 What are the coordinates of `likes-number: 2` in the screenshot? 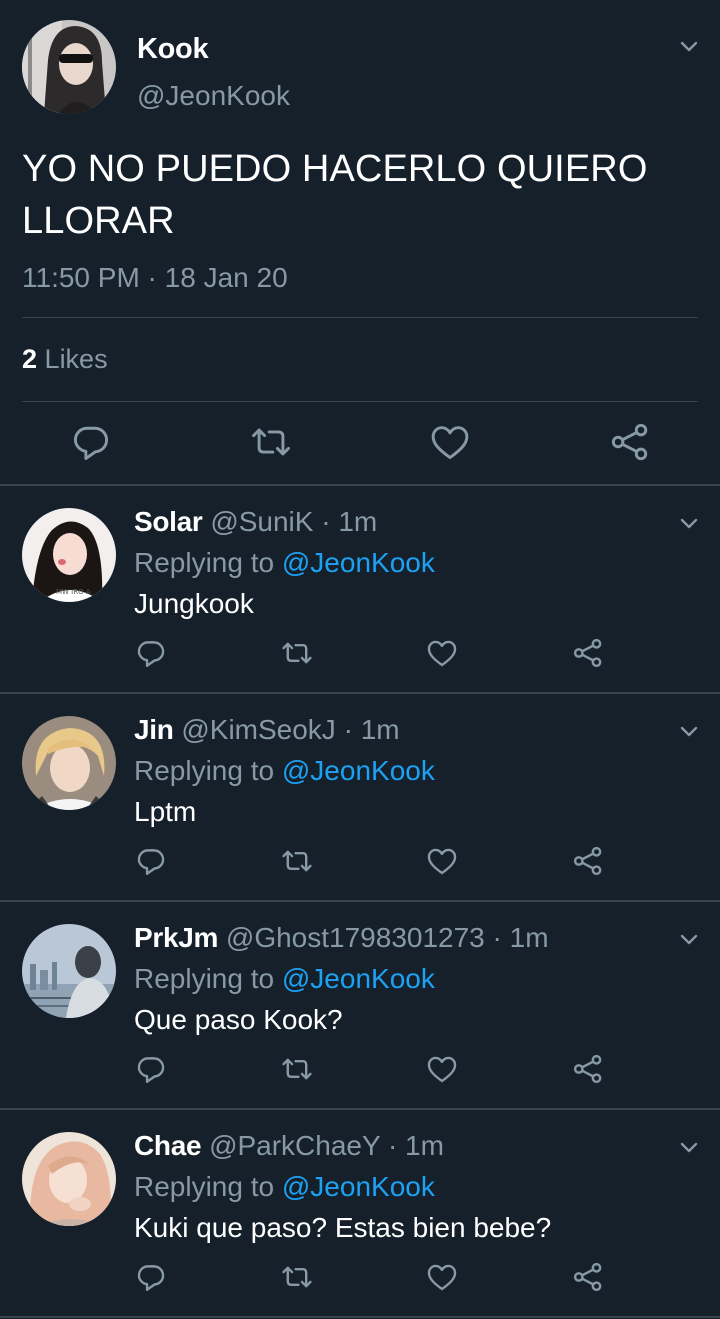 It's located at (30, 359).